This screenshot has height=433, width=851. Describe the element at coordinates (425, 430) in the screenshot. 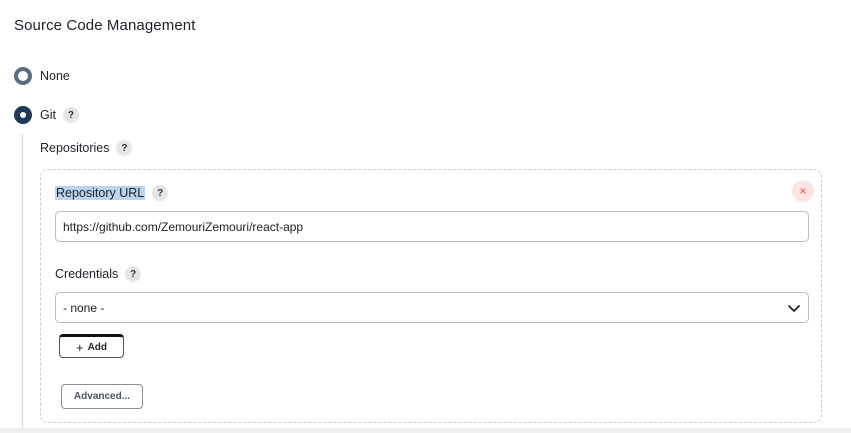

I see `bottom-edge` at that location.